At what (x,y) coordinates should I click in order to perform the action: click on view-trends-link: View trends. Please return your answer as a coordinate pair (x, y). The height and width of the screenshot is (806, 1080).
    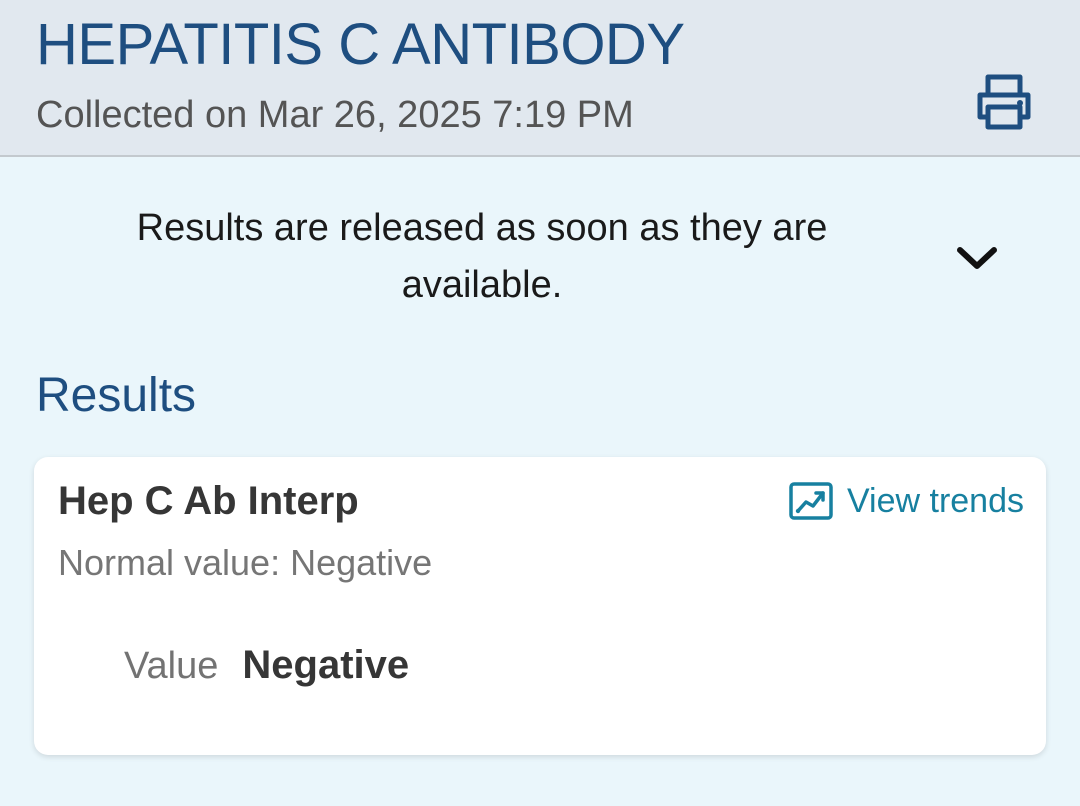
    Looking at the image, I should click on (906, 501).